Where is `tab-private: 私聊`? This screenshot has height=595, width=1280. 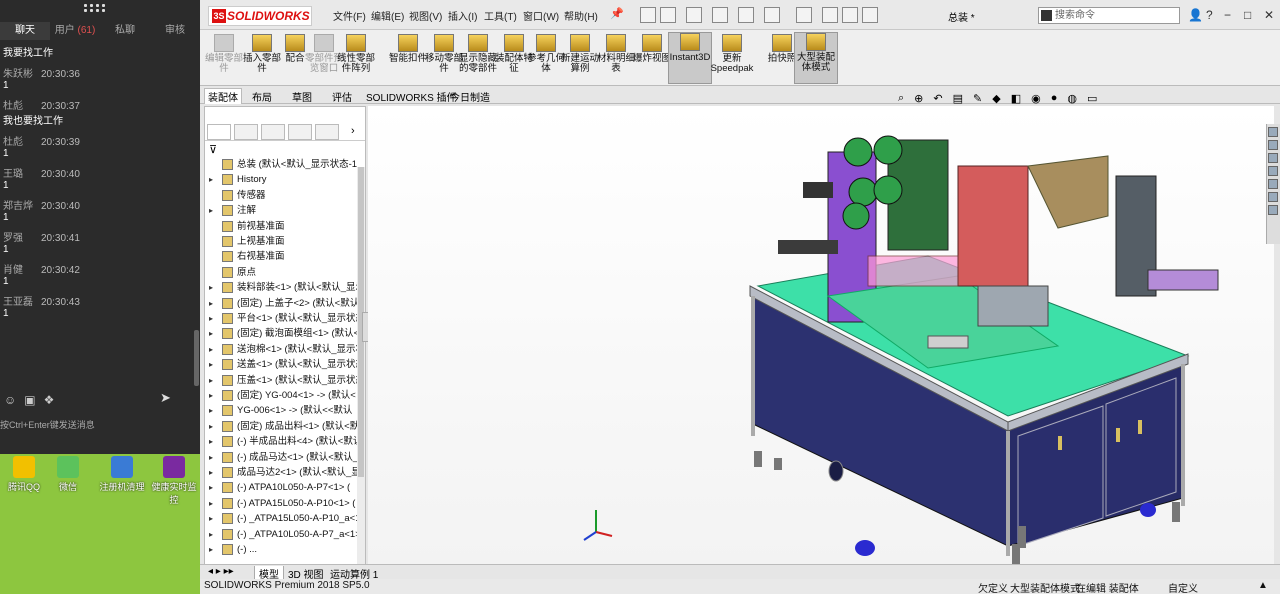
tab-private: 私聊 is located at coordinates (125, 31).